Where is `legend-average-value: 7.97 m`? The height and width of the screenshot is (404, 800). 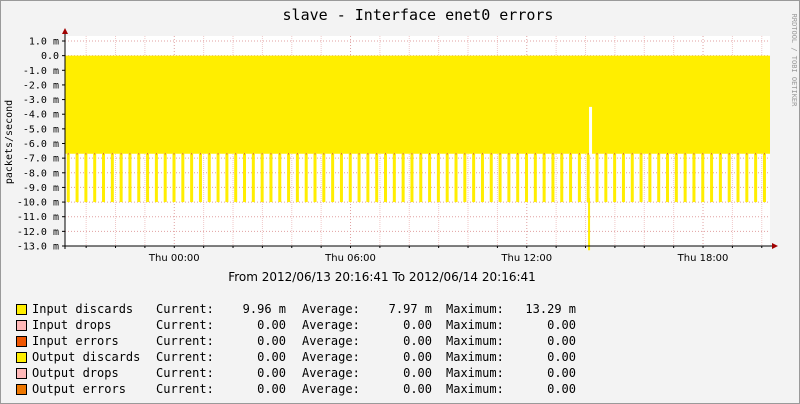 legend-average-value: 7.97 m is located at coordinates (410, 309).